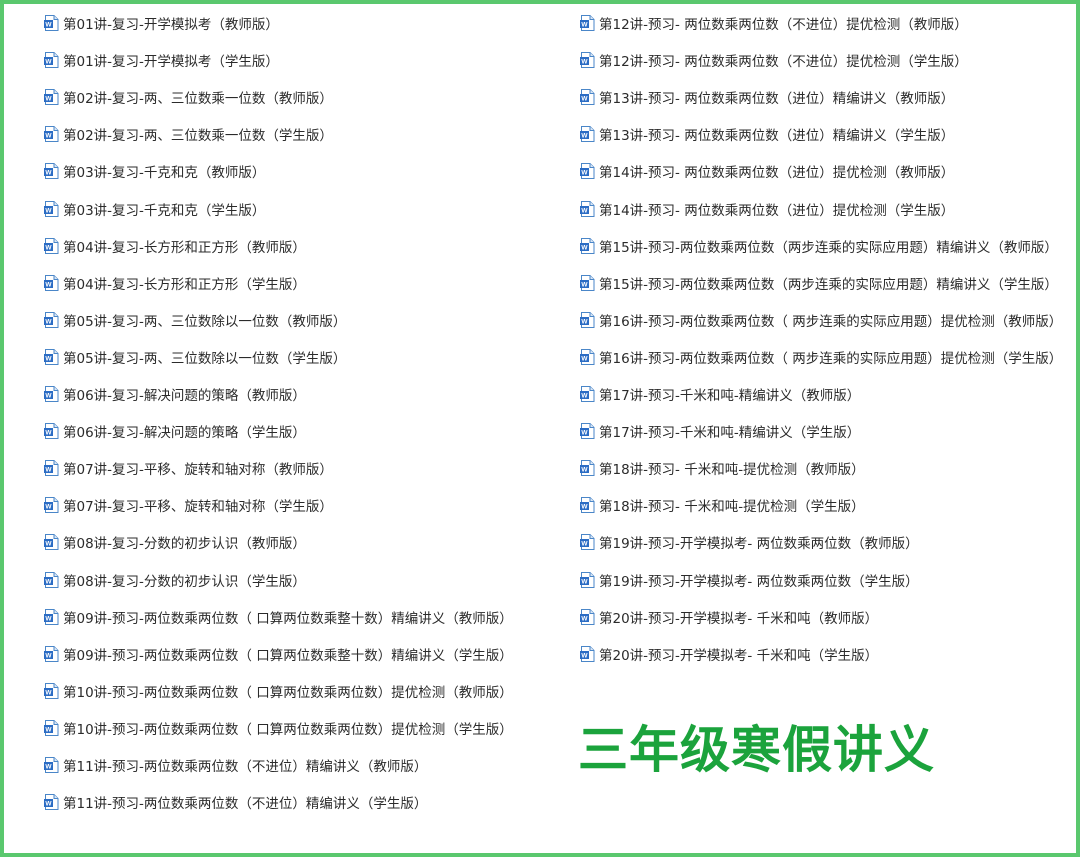  What do you see at coordinates (783, 62) in the screenshot?
I see `file-name-label: 第12讲-预习- 两位数乘两位数（不进位）提优检测（学生版）` at bounding box center [783, 62].